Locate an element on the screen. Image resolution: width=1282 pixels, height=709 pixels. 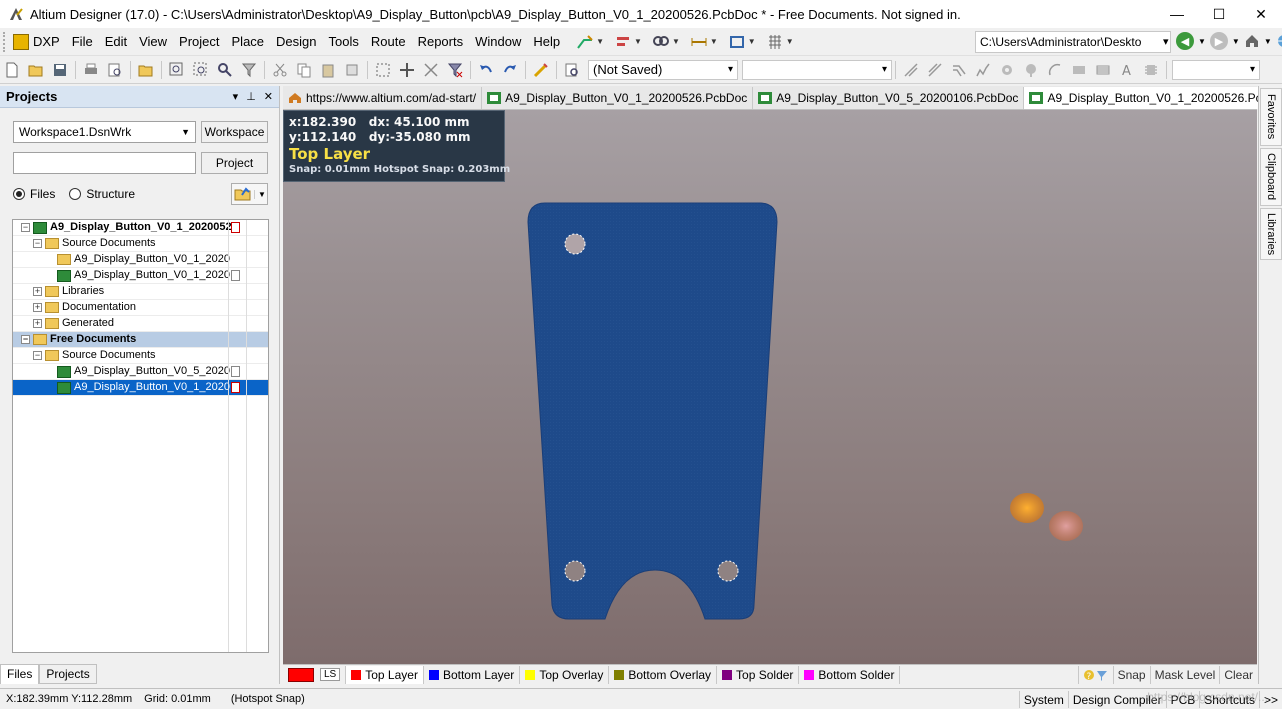
workspace-button: Workspace is located at coordinates (234, 132).